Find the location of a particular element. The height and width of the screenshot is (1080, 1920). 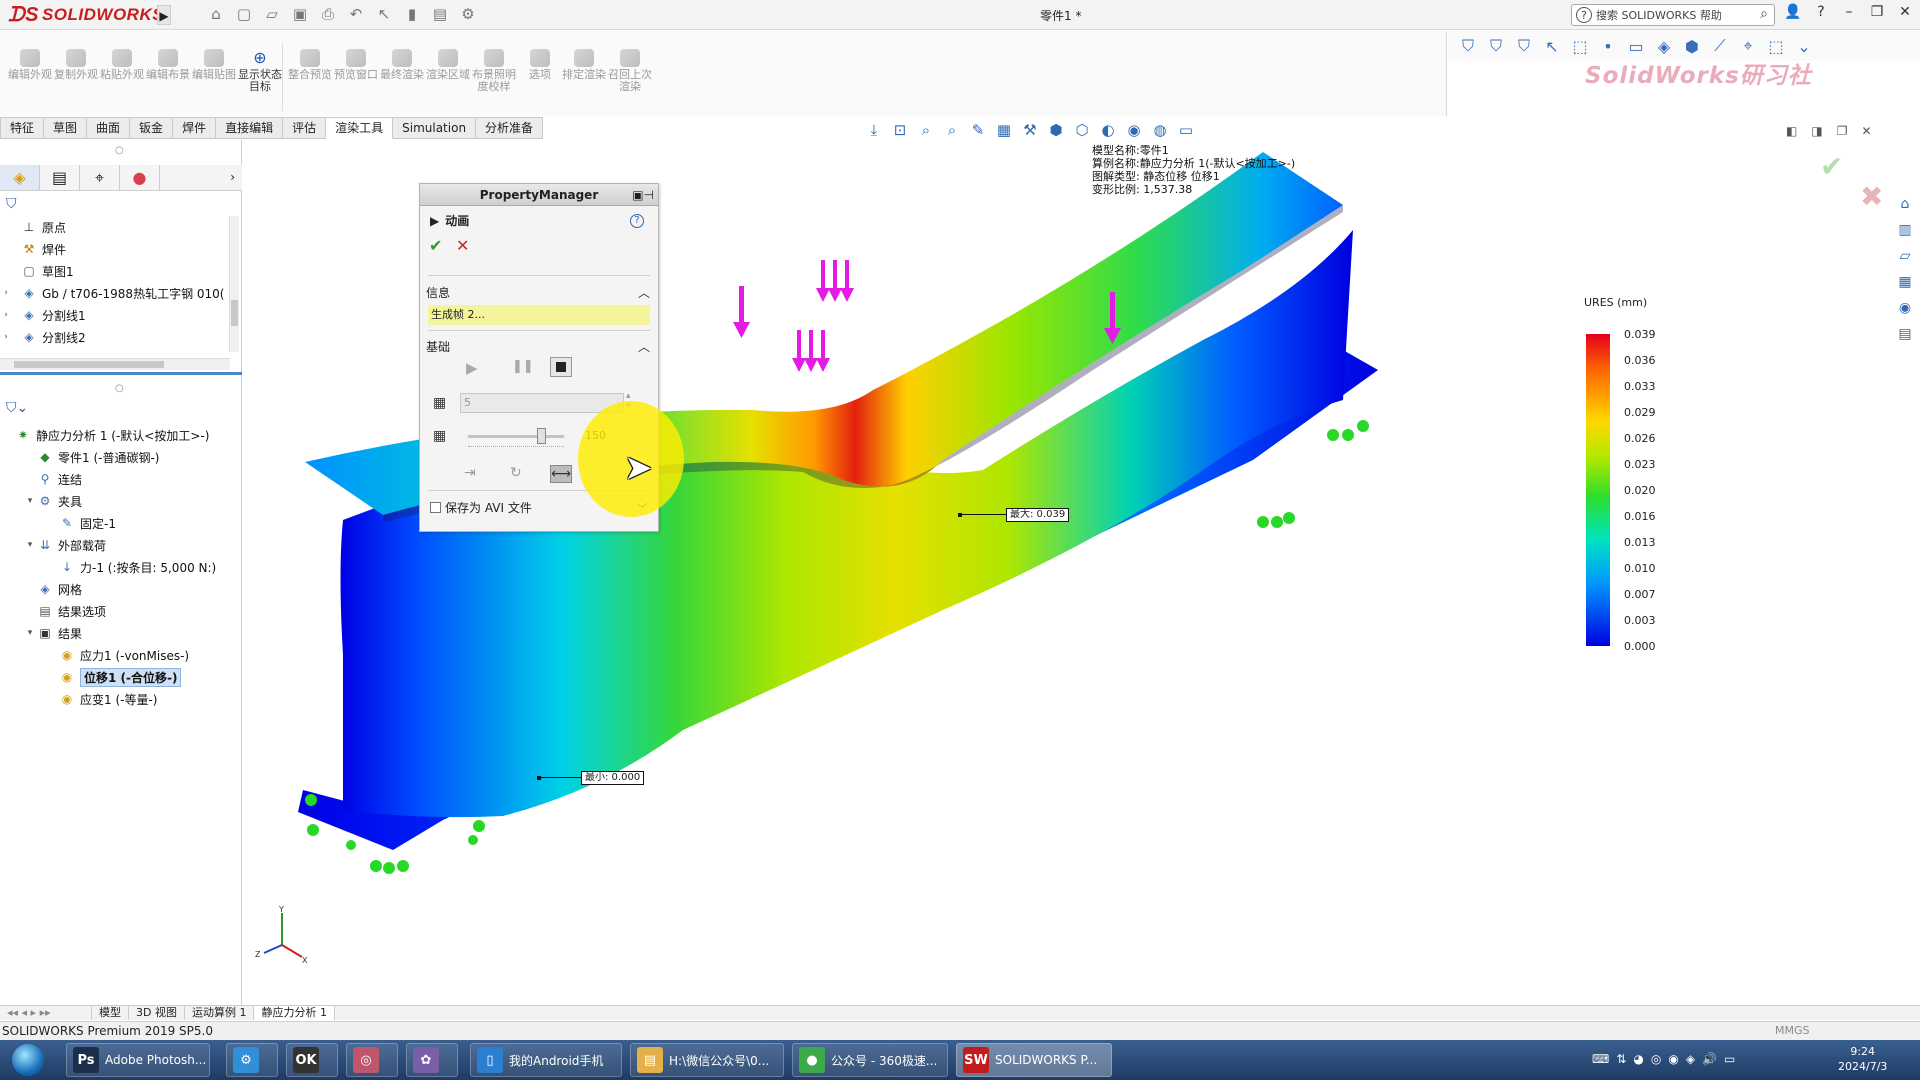

confirm-ok-icon: ✔ is located at coordinates (1831, 166).